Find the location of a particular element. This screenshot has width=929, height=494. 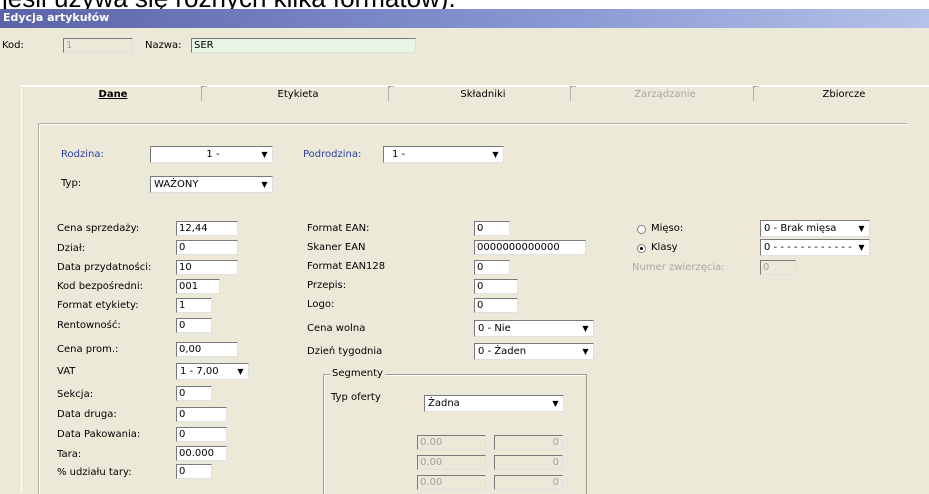

tab-etykieta-label: Etykieta is located at coordinates (298, 94).